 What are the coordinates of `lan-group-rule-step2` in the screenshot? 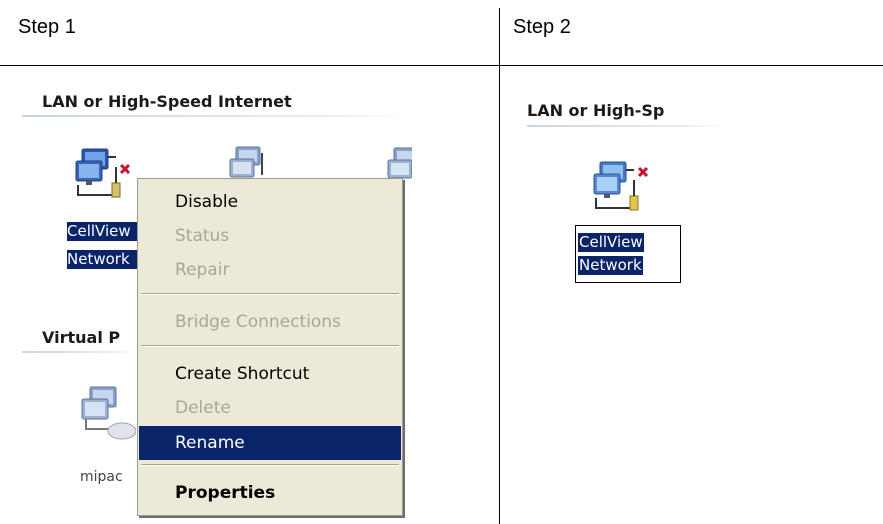 It's located at (627, 126).